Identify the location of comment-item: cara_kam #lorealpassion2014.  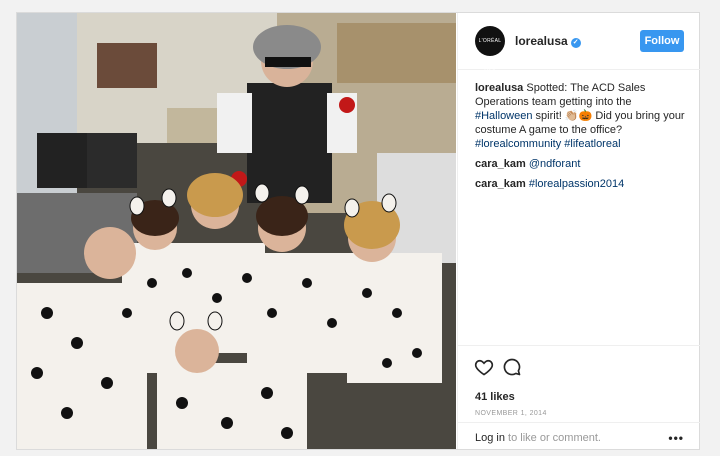
(581, 184).